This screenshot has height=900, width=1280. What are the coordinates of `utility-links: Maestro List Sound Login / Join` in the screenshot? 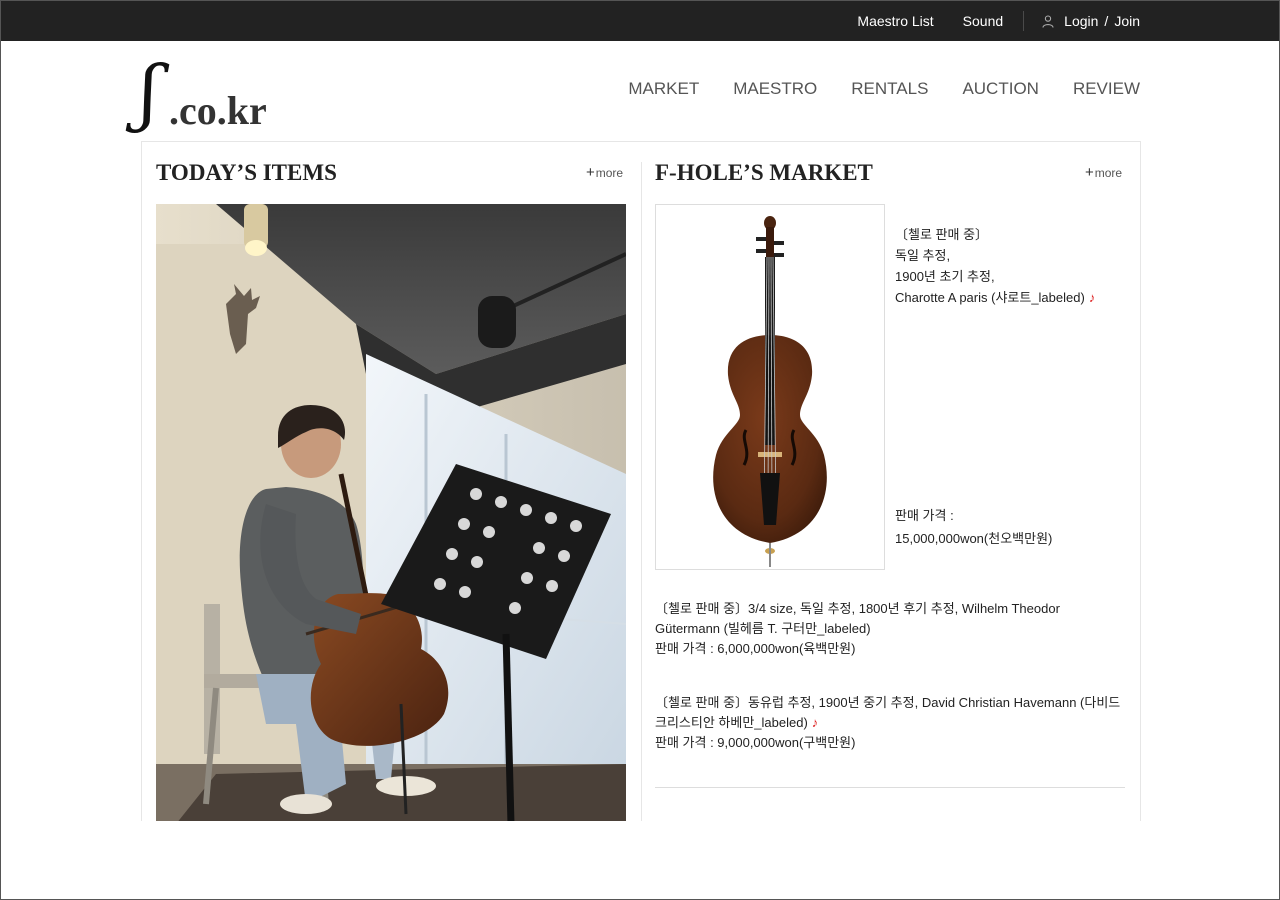 It's located at (998, 21).